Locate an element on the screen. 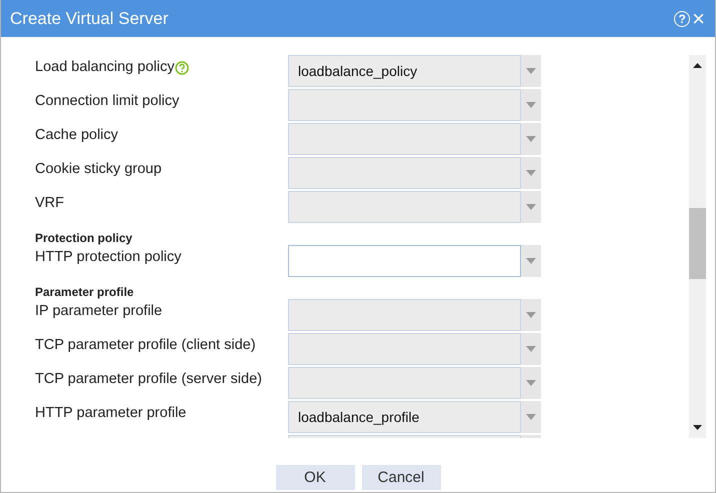 The width and height of the screenshot is (716, 493). ok-button: OK is located at coordinates (315, 477).